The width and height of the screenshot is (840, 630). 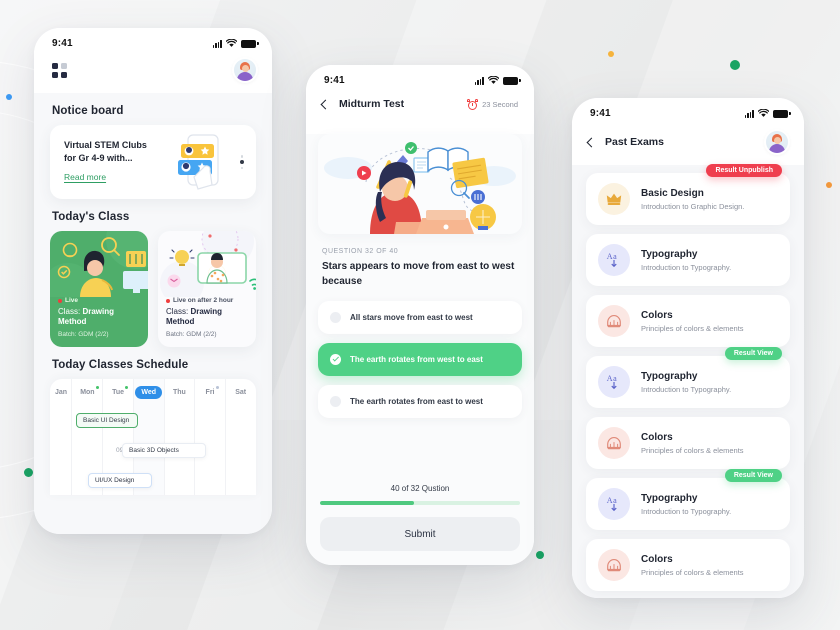 What do you see at coordinates (473, 104) in the screenshot?
I see `alarm-icon` at bounding box center [473, 104].